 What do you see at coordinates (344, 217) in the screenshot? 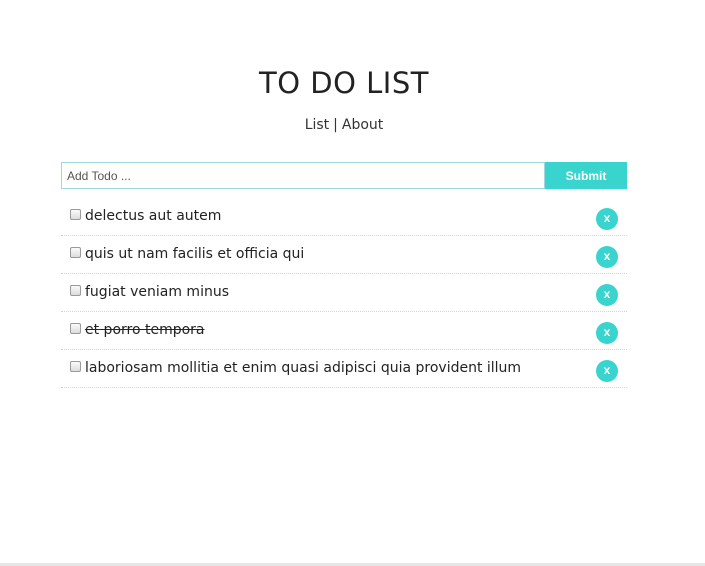
I see `todo-item: delectus aut autem x` at bounding box center [344, 217].